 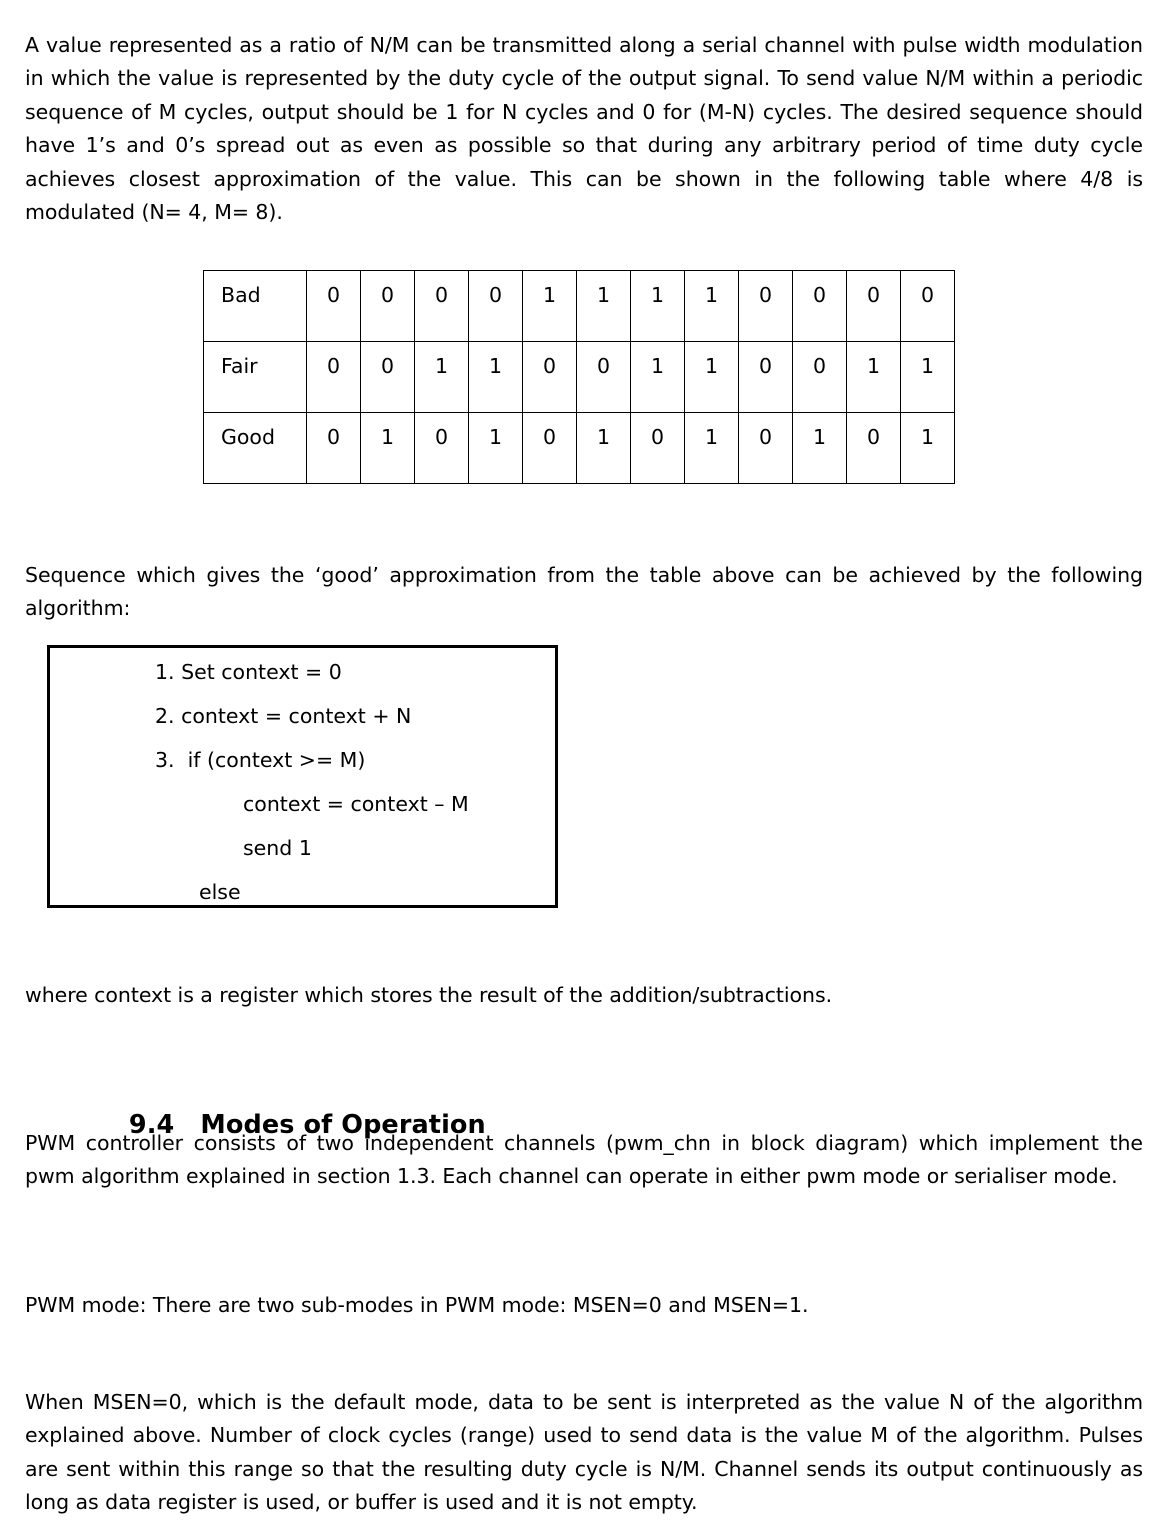 What do you see at coordinates (260, 760) in the screenshot?
I see `algorithm-line-3: 3. if (context >= M)` at bounding box center [260, 760].